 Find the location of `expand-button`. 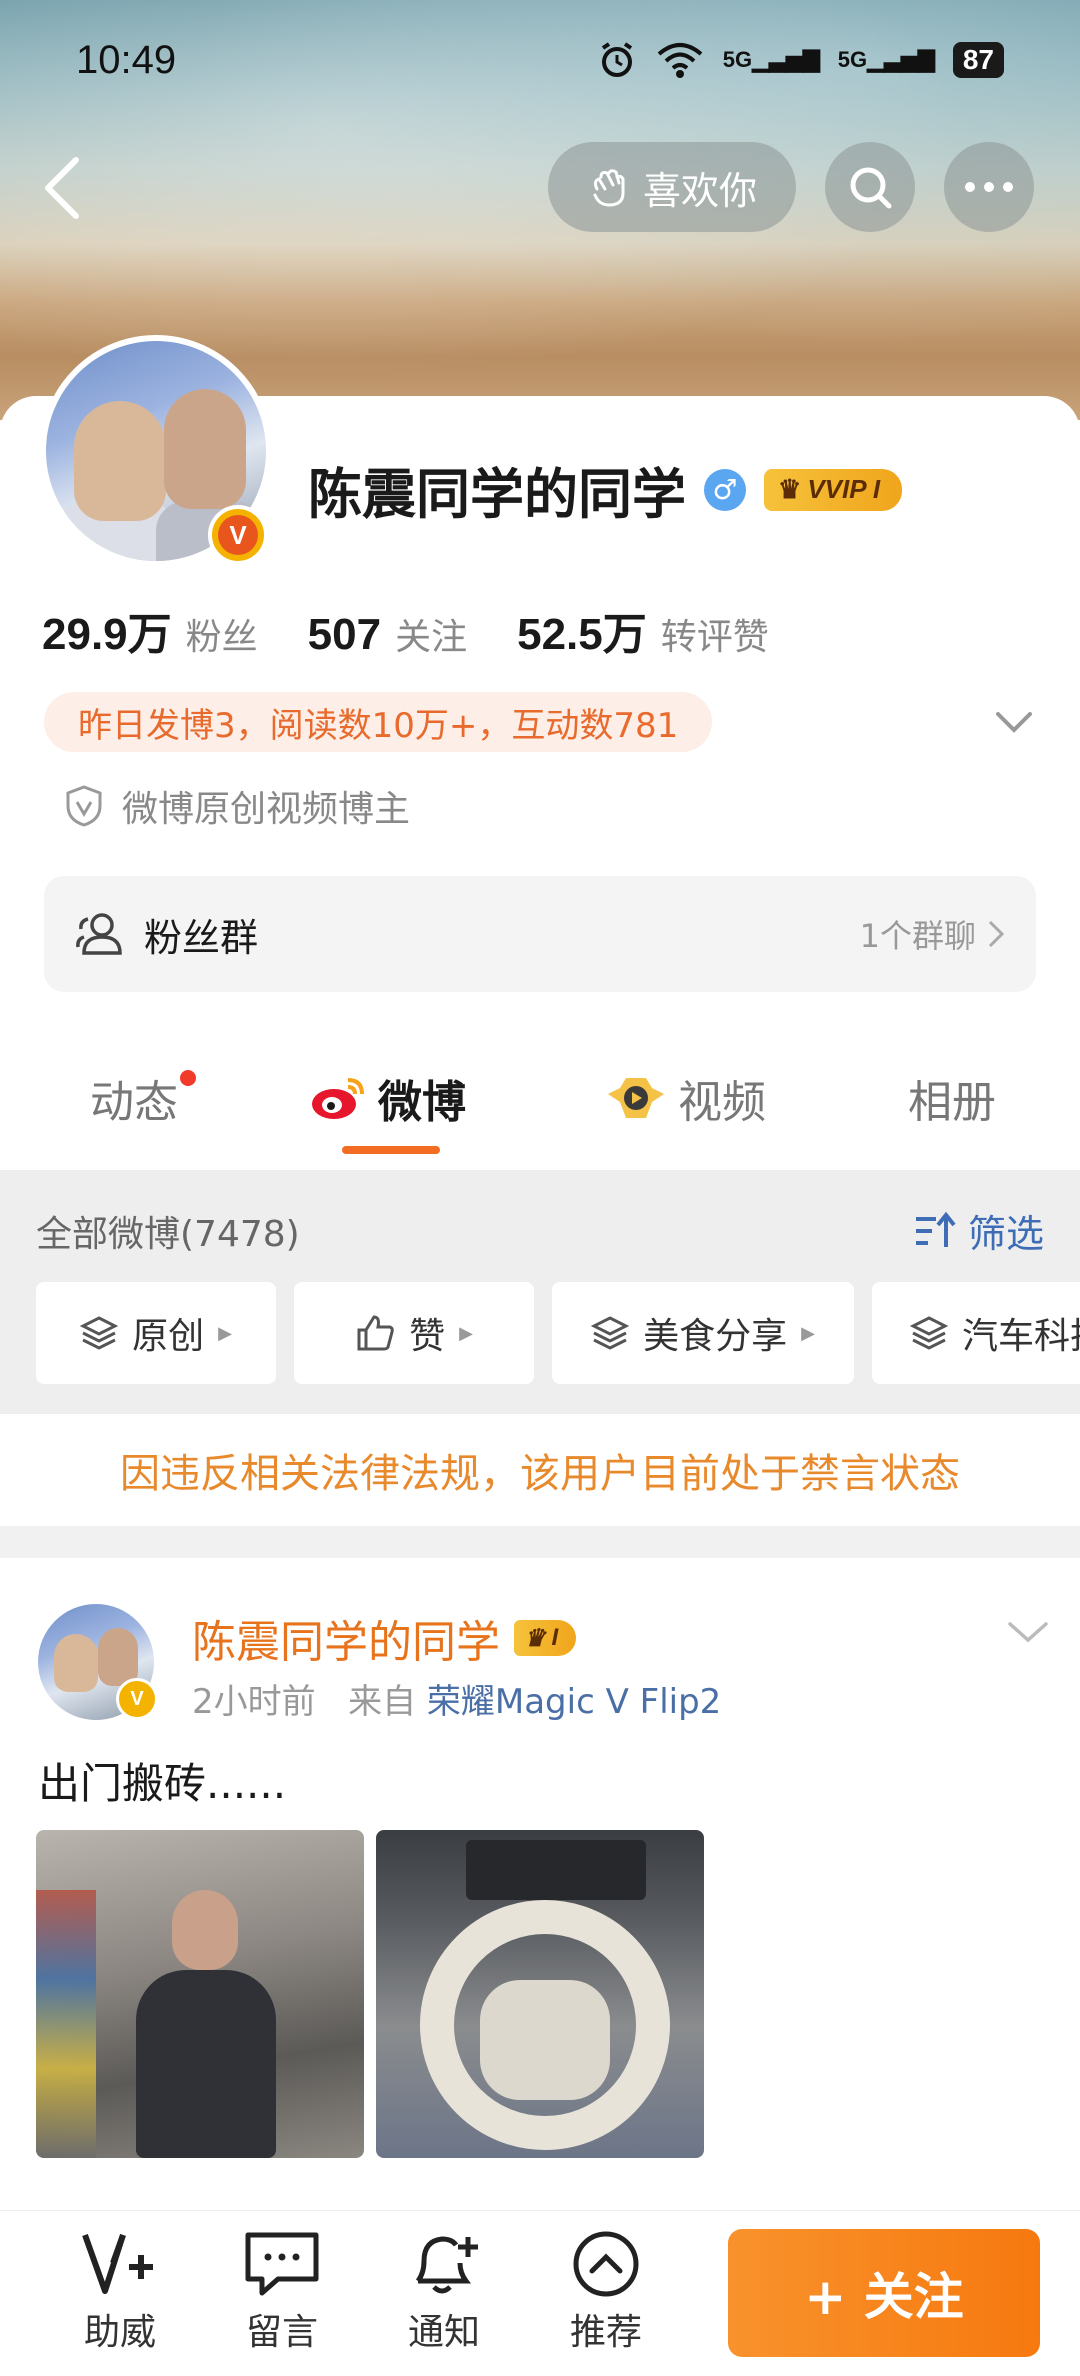

expand-button is located at coordinates (1014, 722).